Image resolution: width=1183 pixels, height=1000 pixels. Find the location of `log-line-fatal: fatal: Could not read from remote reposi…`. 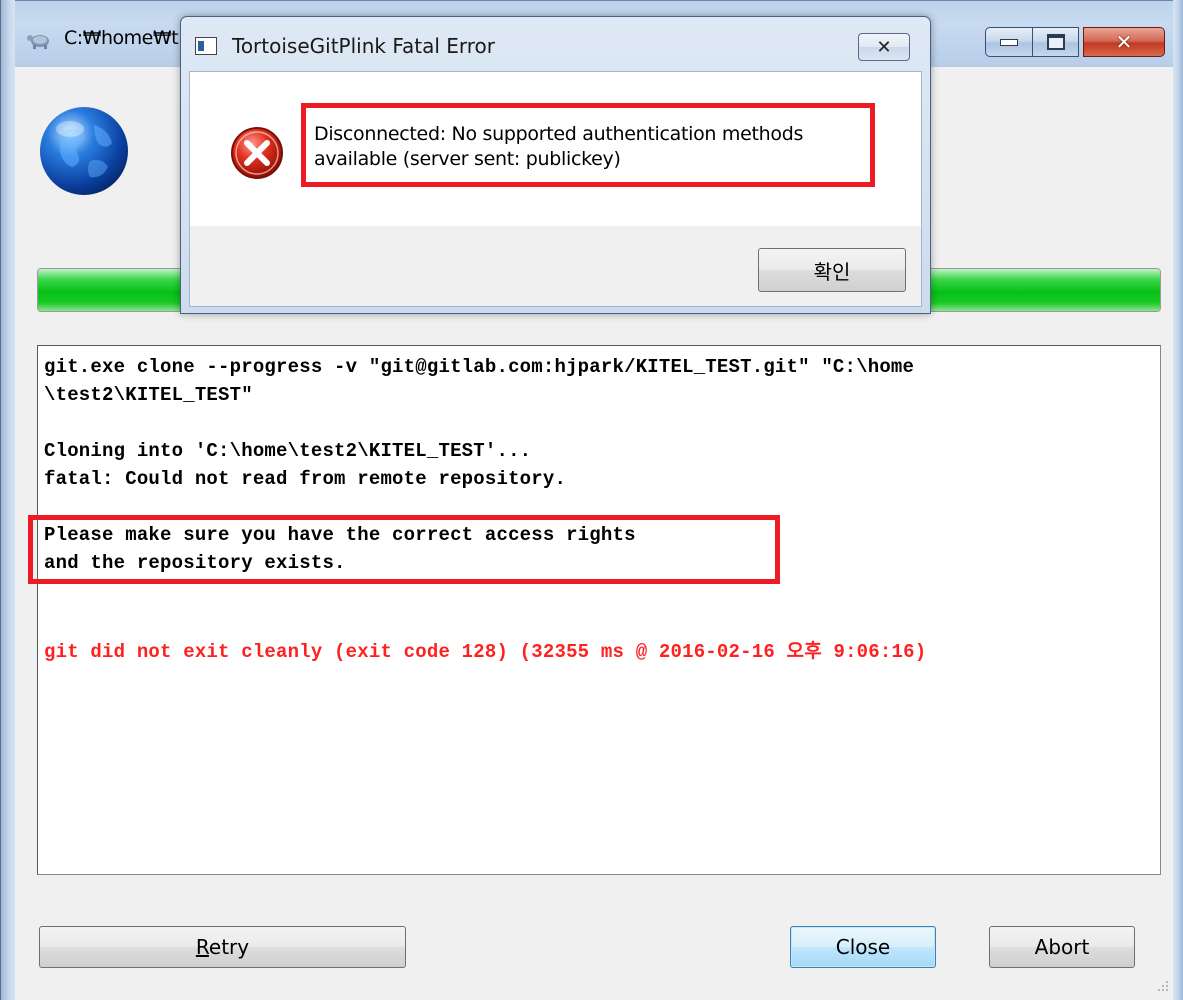

log-line-fatal: fatal: Could not read from remote reposi… is located at coordinates (305, 479).